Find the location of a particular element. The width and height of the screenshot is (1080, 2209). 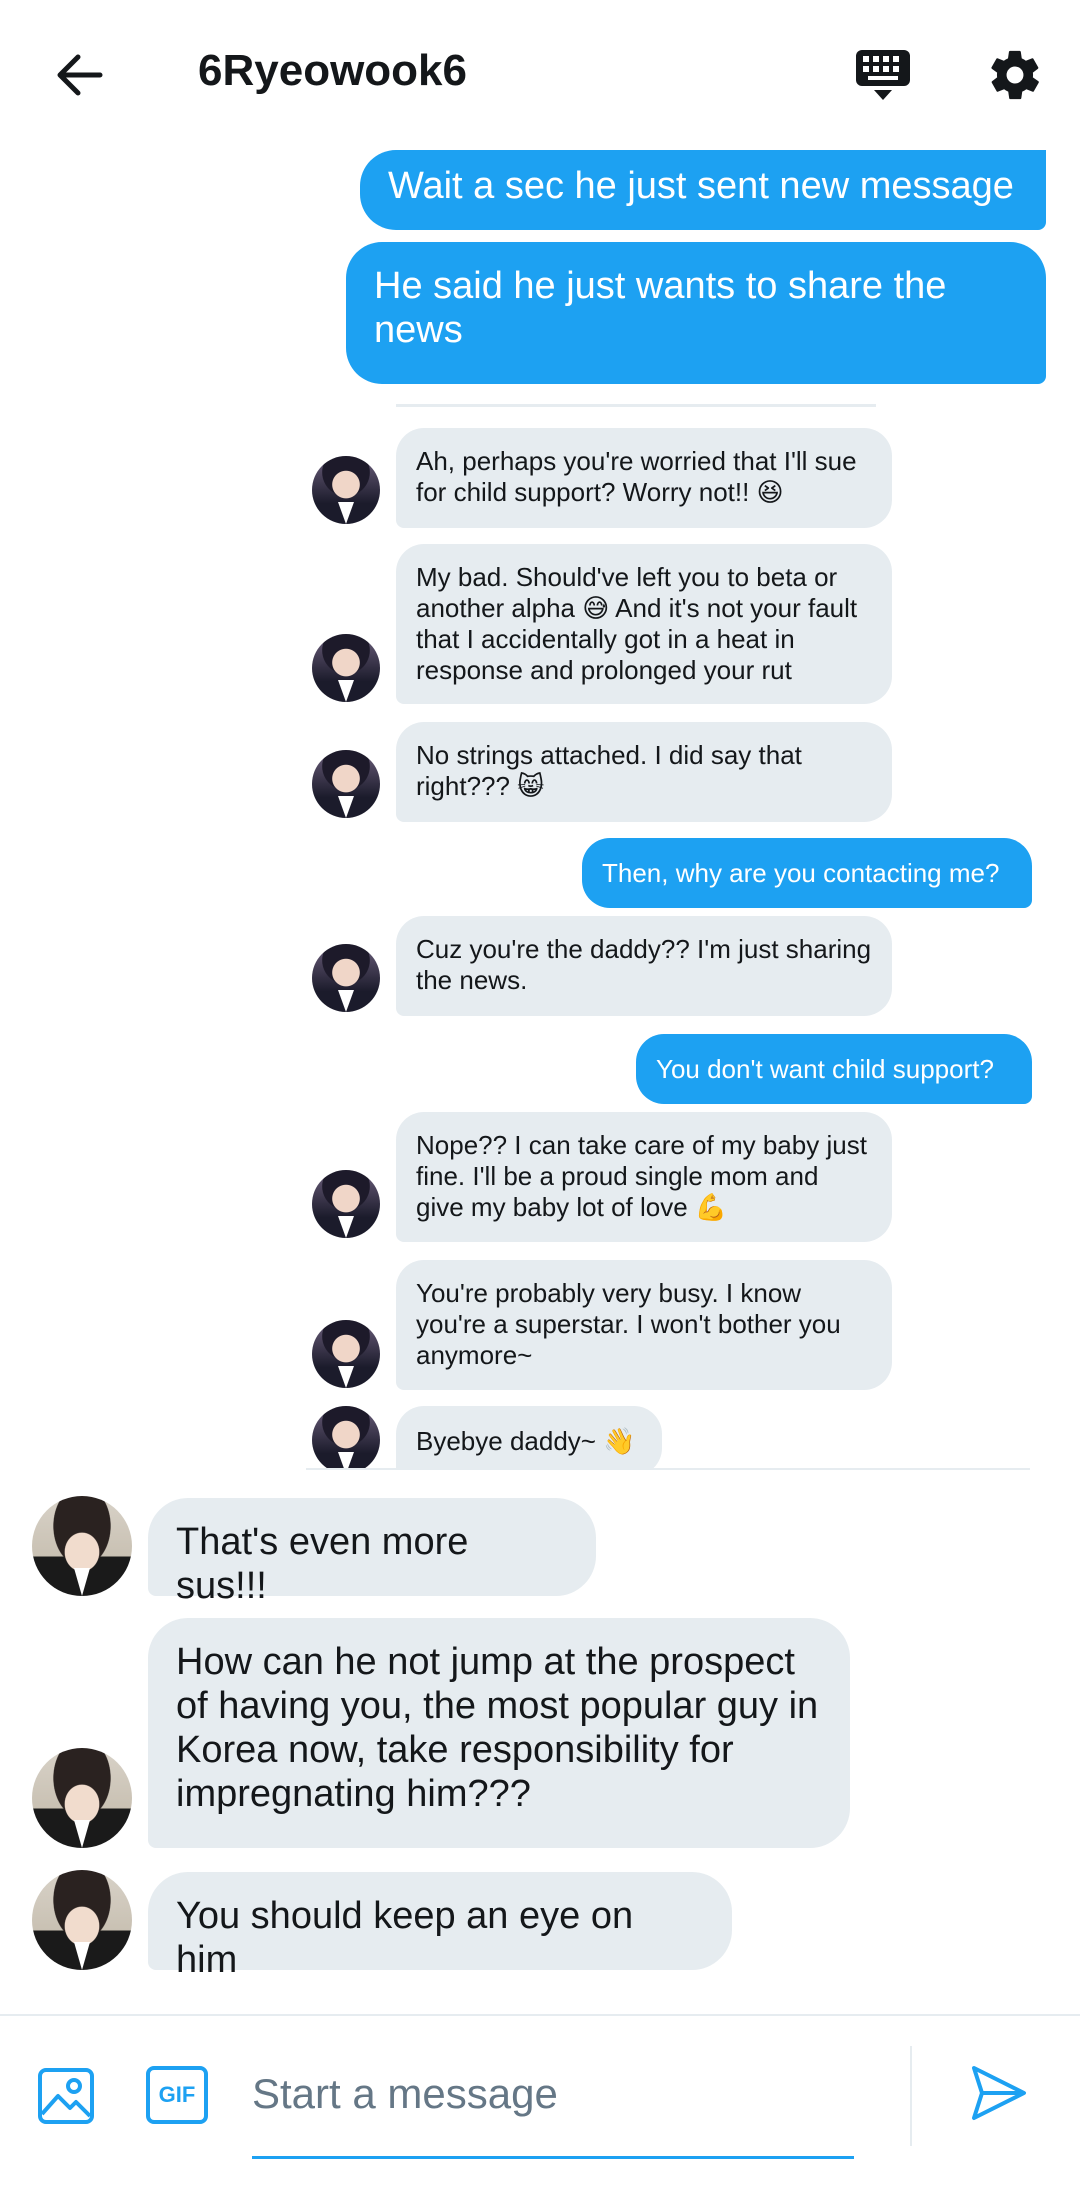

screenshot-outgoing-bubble: He said he just wants to share the news is located at coordinates (696, 313).